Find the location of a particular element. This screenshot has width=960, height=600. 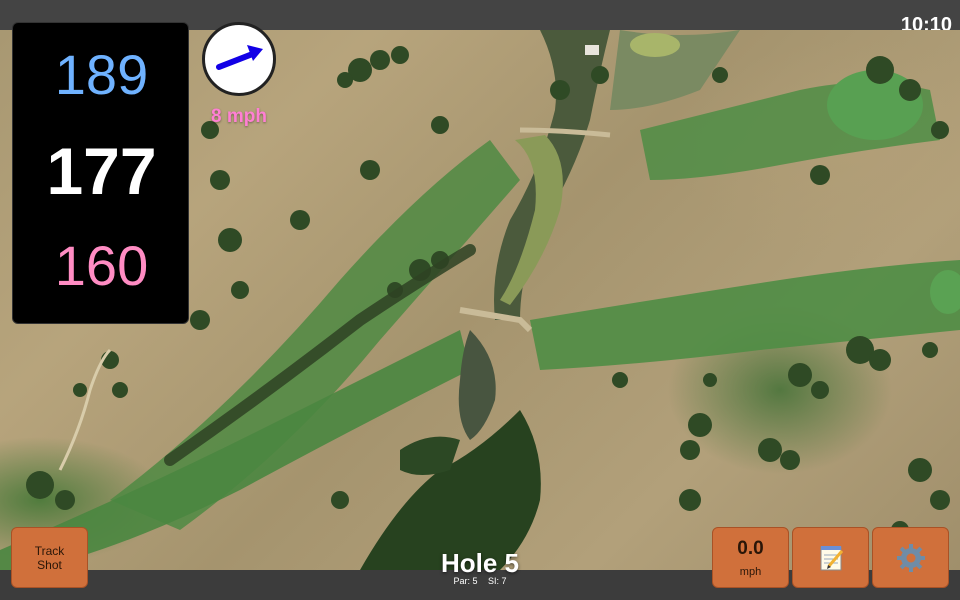

settings-button is located at coordinates (910, 557).